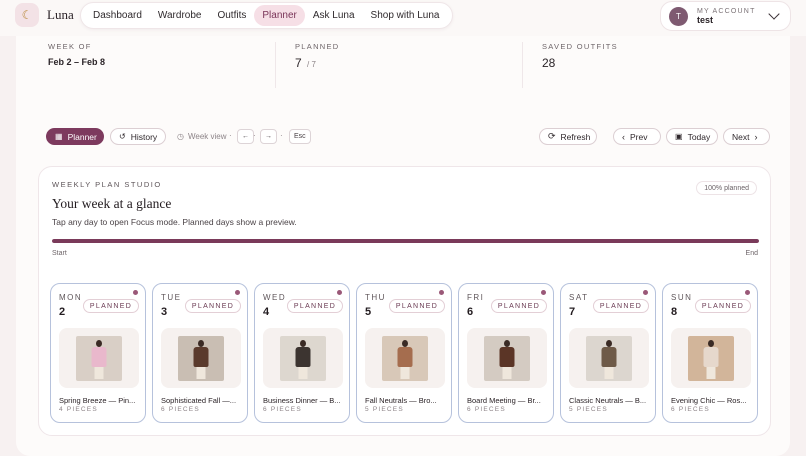 Image resolution: width=806 pixels, height=456 pixels. I want to click on prev-label: Prev, so click(639, 136).